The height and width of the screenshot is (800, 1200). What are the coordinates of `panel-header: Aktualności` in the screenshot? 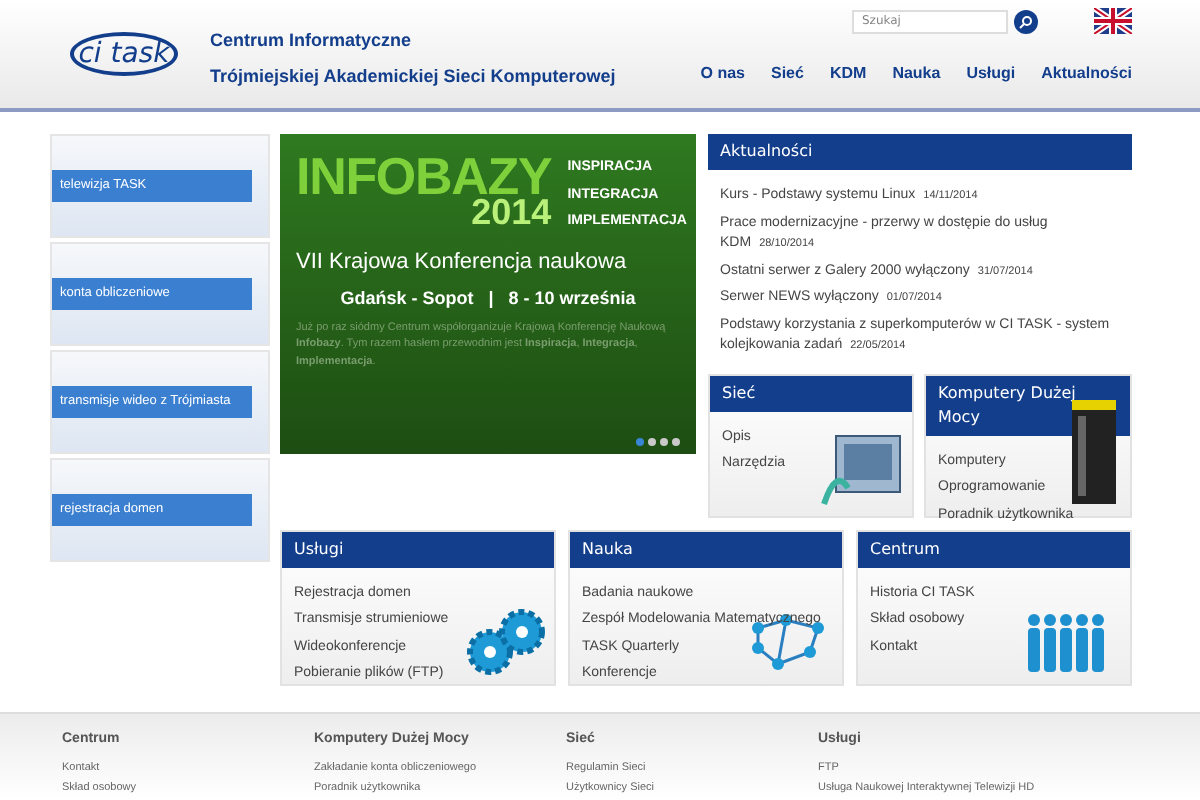 It's located at (920, 152).